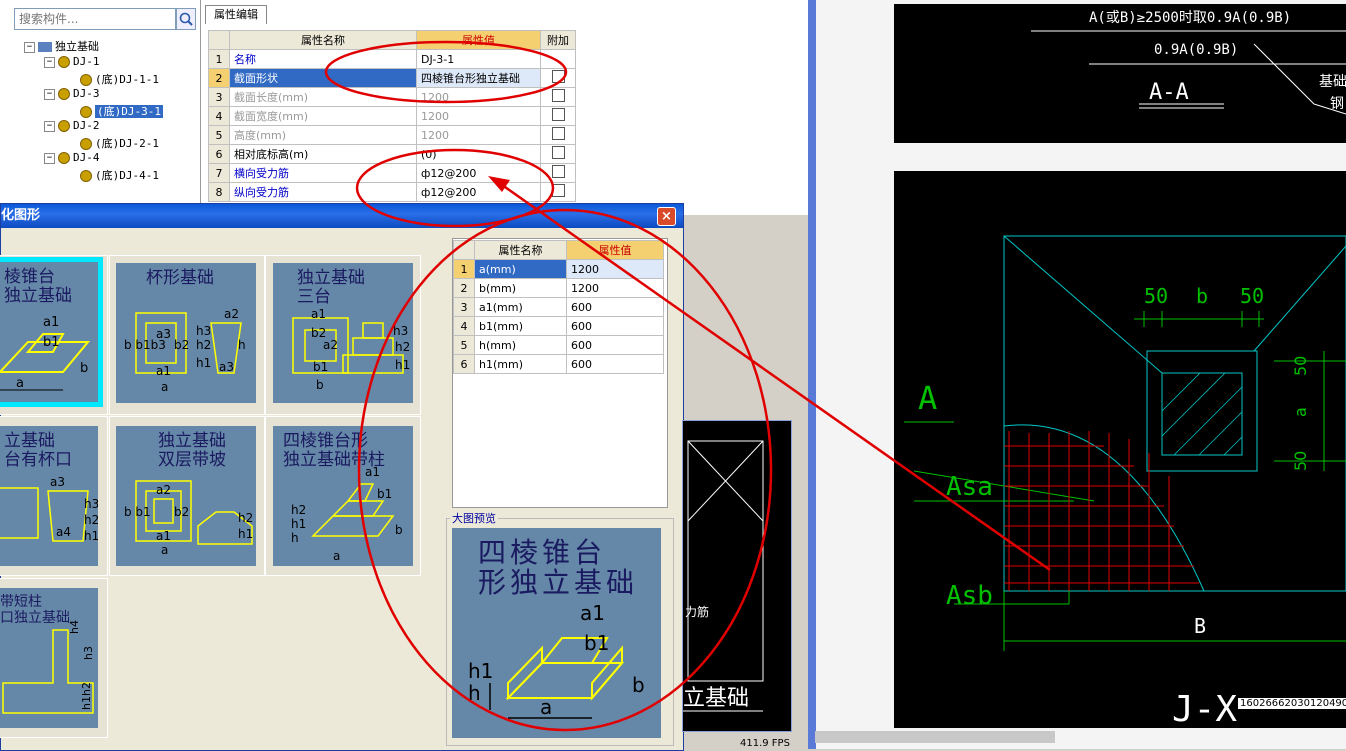 This screenshot has width=1346, height=751. I want to click on row-number: 3, so click(464, 307).